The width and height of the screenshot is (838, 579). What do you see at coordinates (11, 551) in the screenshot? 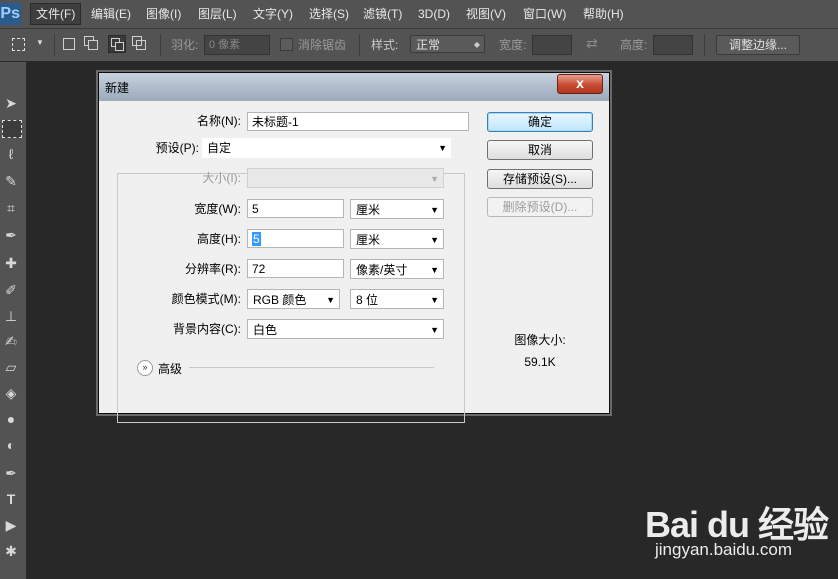
I see `shape-tool-icon: ✱` at bounding box center [11, 551].